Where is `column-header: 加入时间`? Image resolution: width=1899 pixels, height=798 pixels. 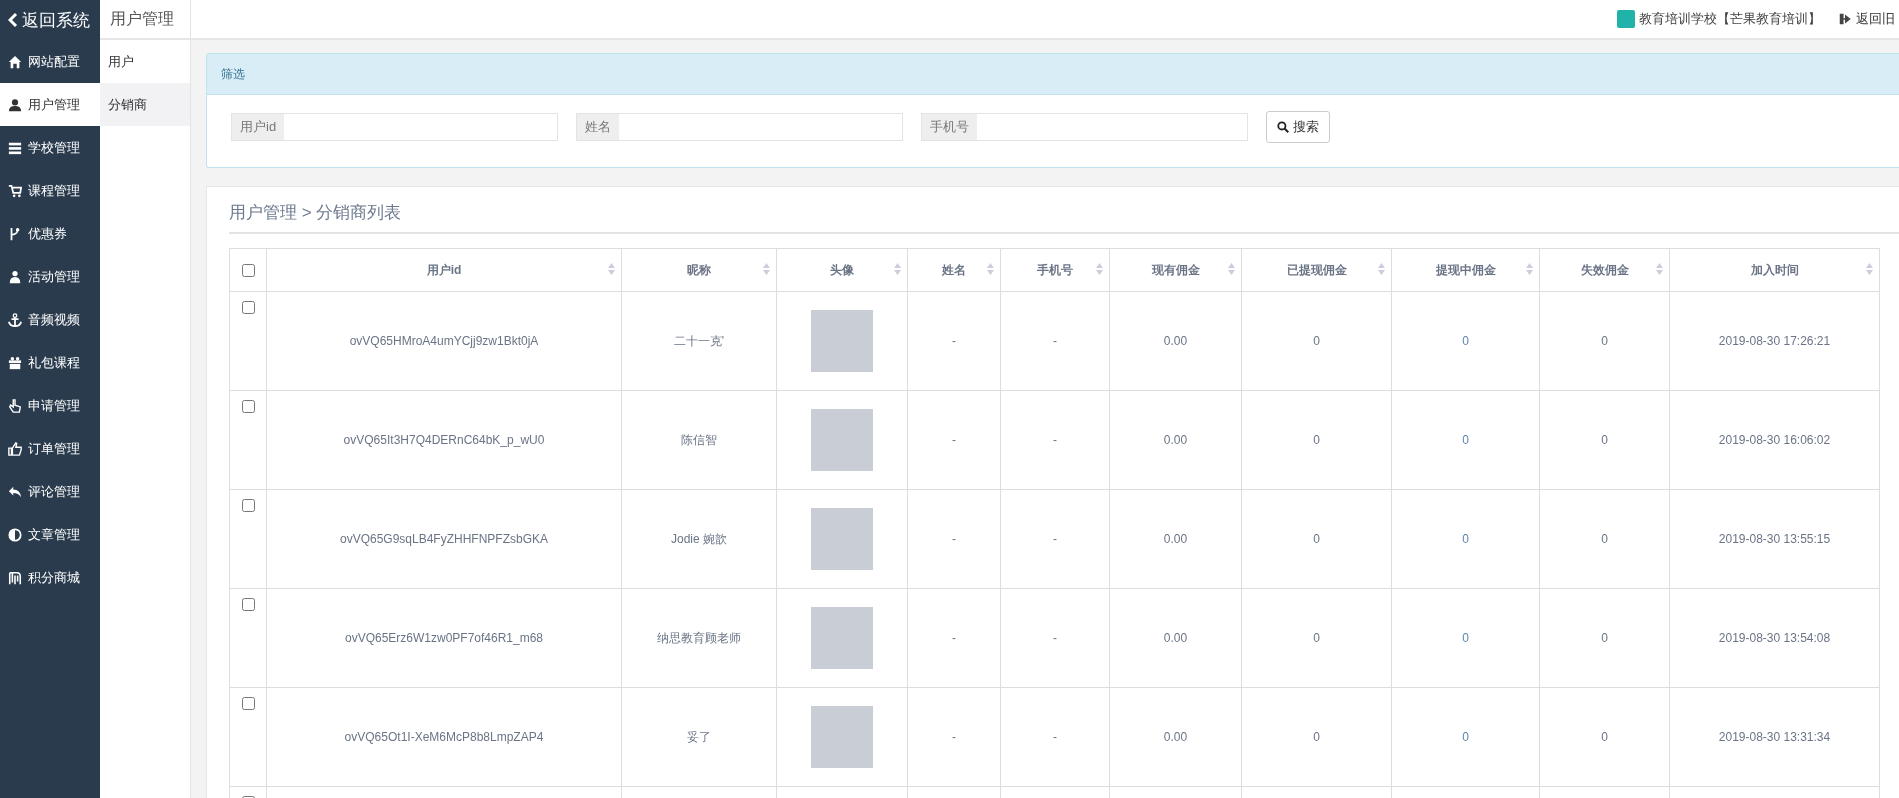 column-header: 加入时间 is located at coordinates (1774, 270).